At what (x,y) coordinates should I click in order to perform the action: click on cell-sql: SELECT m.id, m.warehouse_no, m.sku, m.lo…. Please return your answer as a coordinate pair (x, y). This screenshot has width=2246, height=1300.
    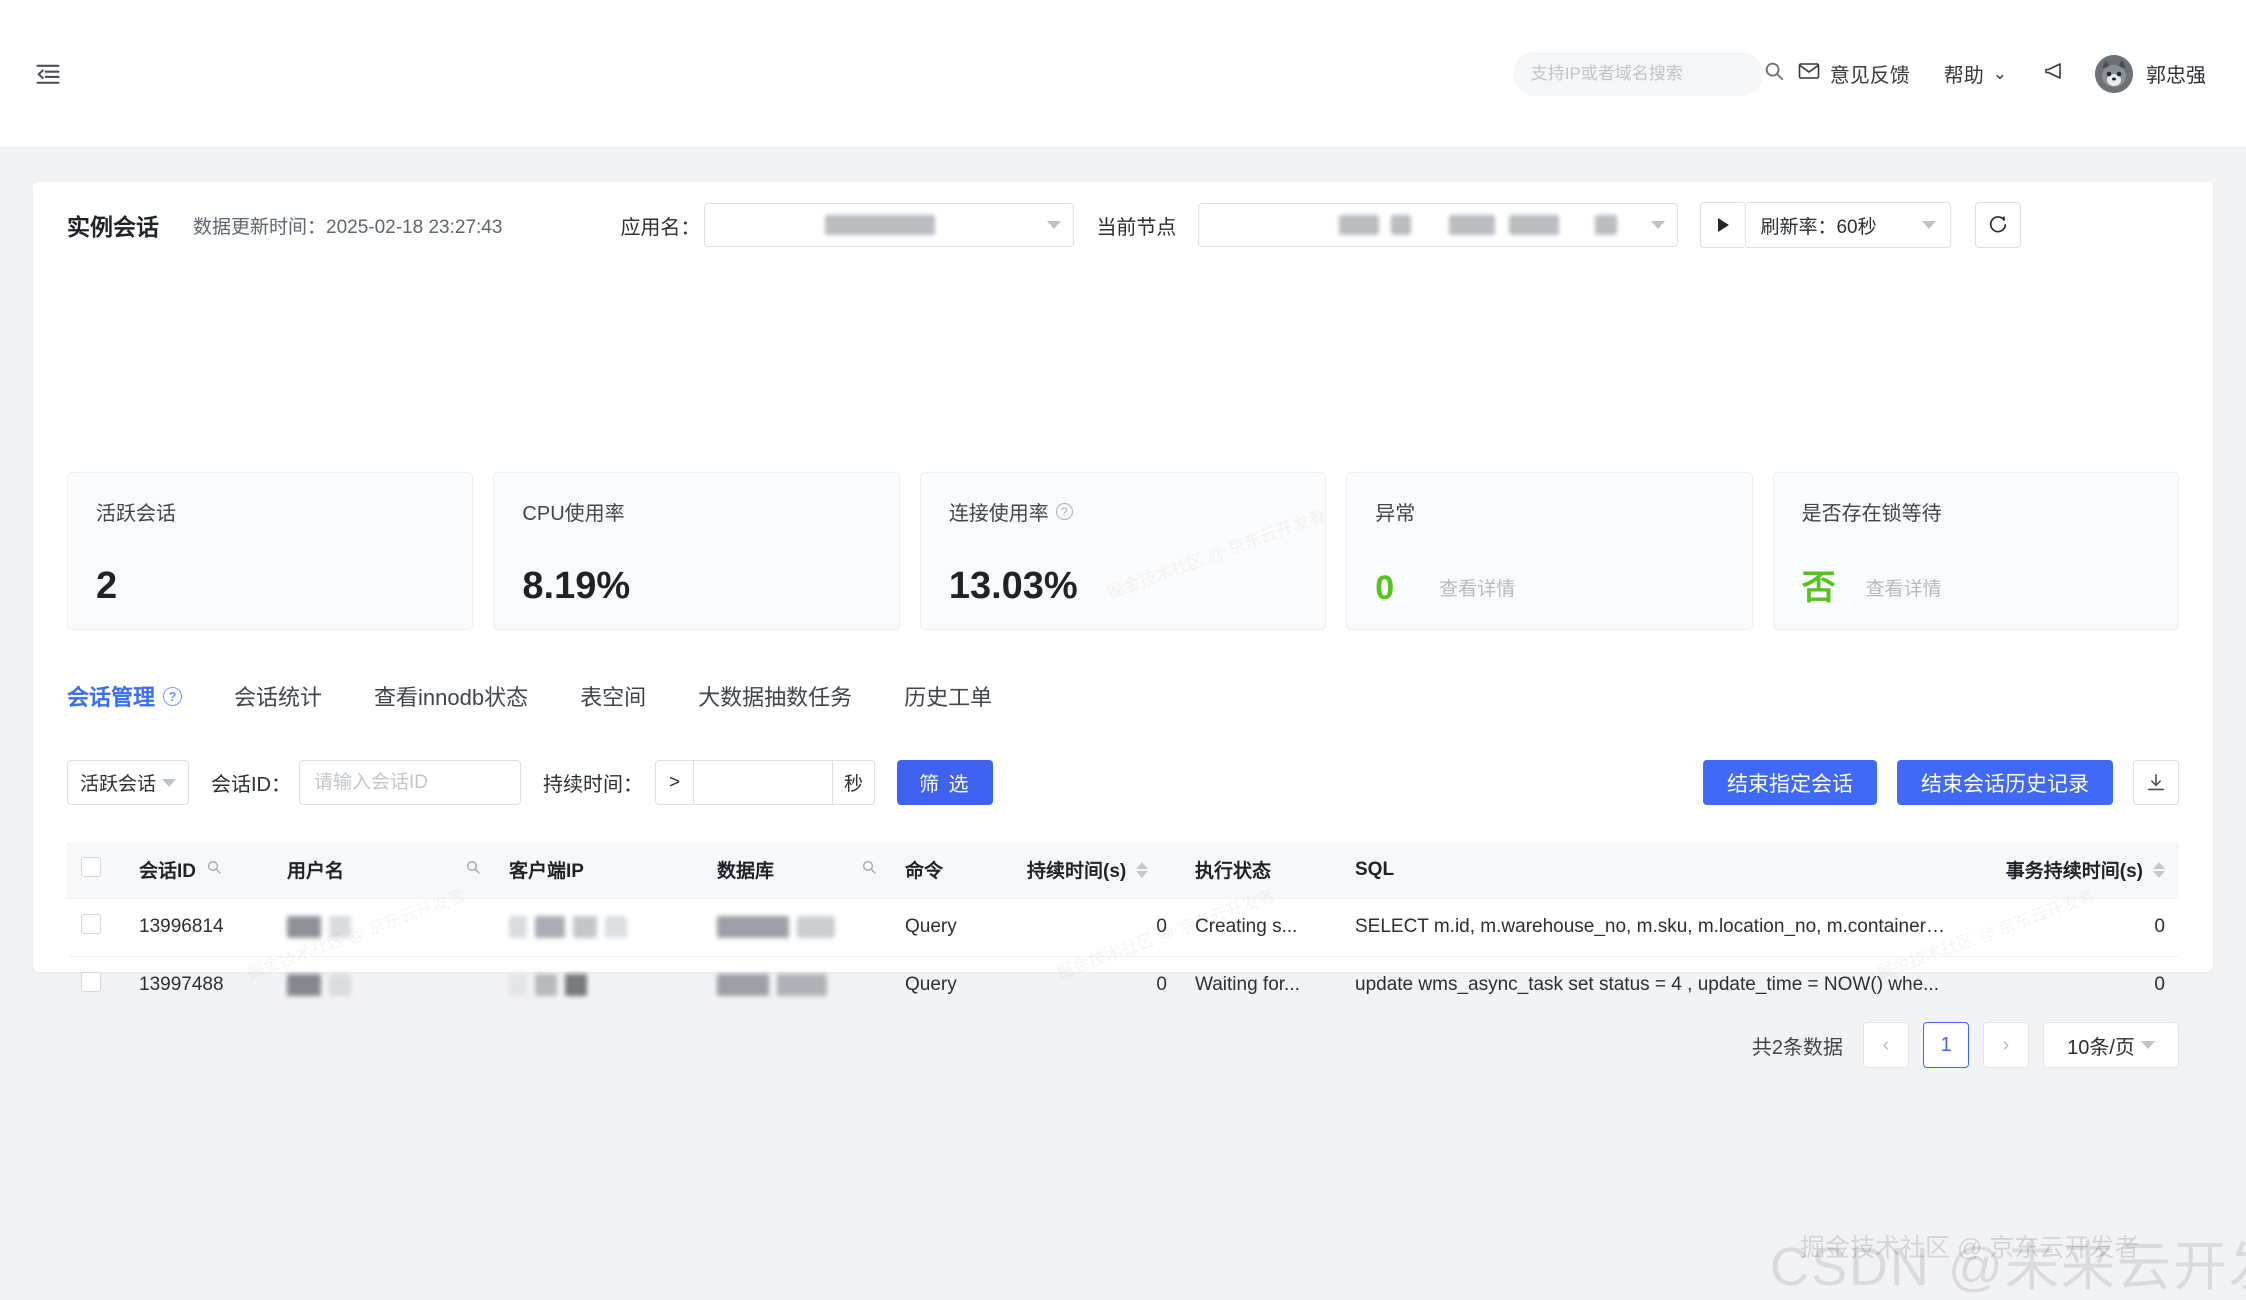
    Looking at the image, I should click on (1645, 927).